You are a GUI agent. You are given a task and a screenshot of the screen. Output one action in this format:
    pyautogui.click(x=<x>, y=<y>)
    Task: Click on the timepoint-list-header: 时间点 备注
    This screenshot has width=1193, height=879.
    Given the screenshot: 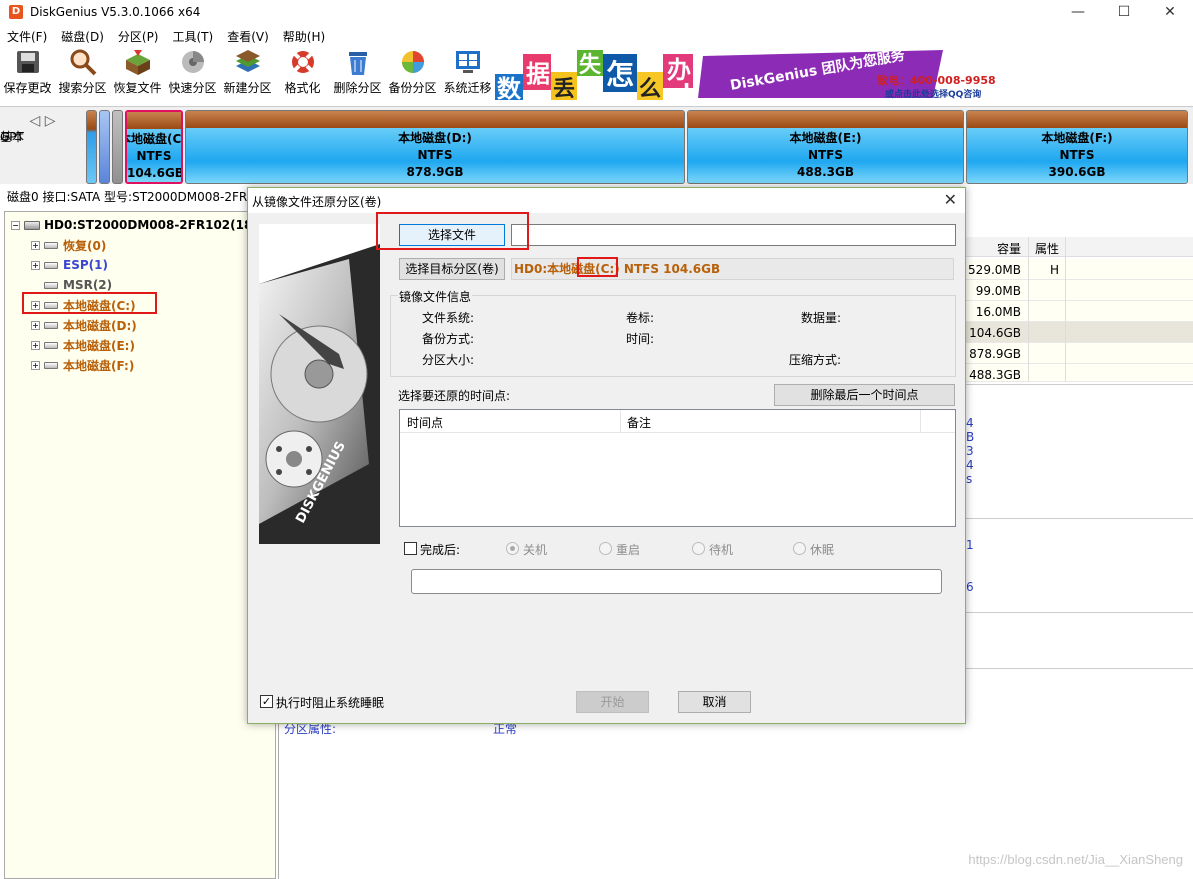 What is the action you would take?
    pyautogui.click(x=677, y=421)
    